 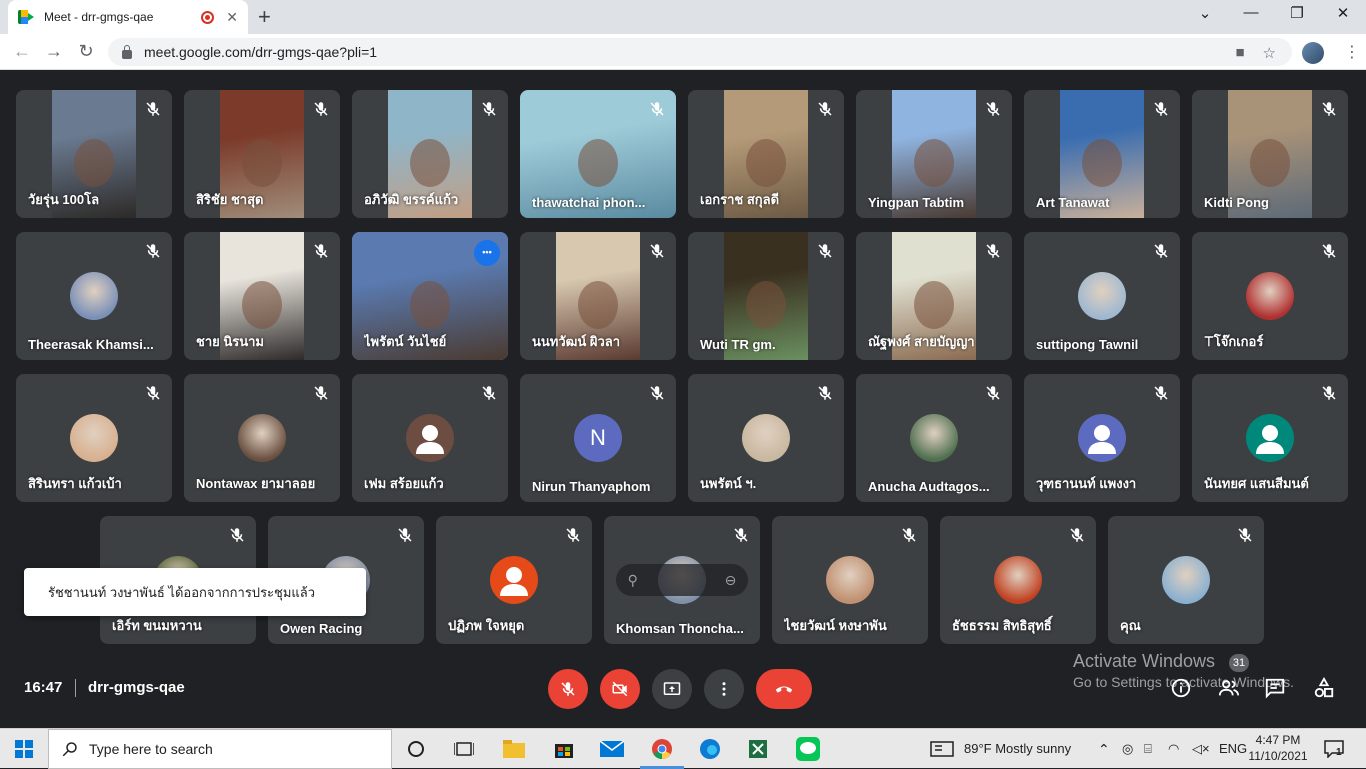 What do you see at coordinates (54, 51) in the screenshot?
I see `forward-button: →` at bounding box center [54, 51].